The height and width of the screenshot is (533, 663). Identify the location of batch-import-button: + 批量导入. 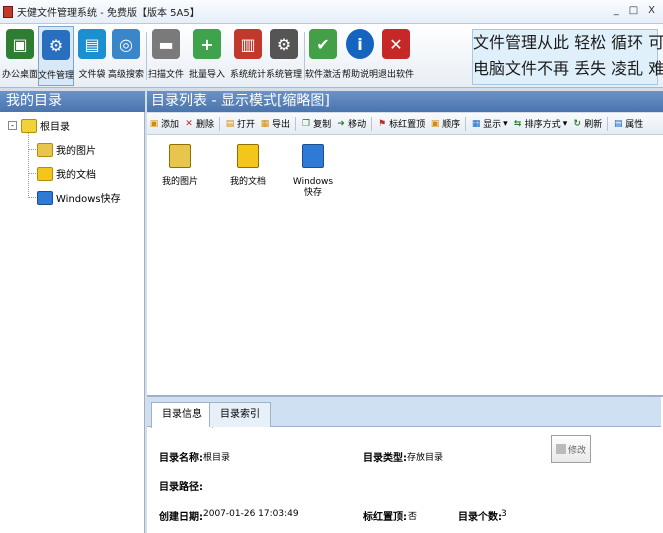
(207, 56).